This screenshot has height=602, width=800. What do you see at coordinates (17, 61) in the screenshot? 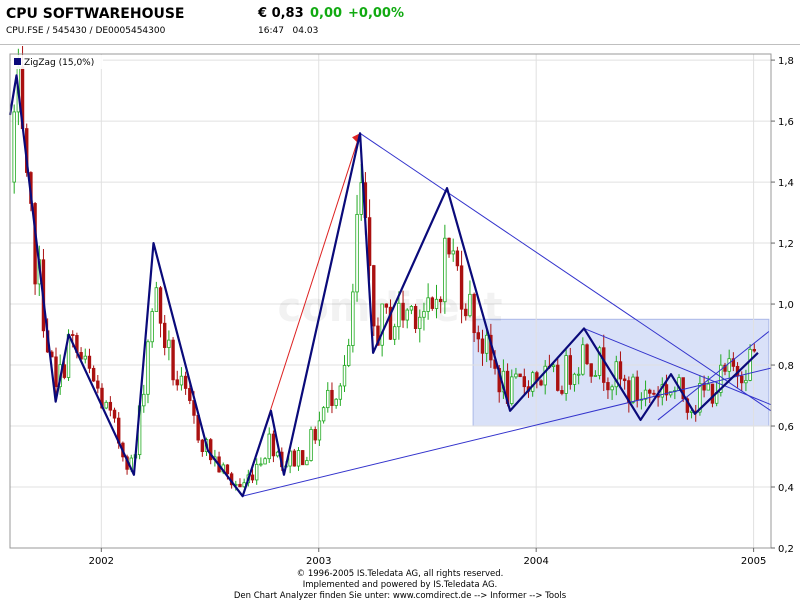
I see `legend-swatch` at bounding box center [17, 61].